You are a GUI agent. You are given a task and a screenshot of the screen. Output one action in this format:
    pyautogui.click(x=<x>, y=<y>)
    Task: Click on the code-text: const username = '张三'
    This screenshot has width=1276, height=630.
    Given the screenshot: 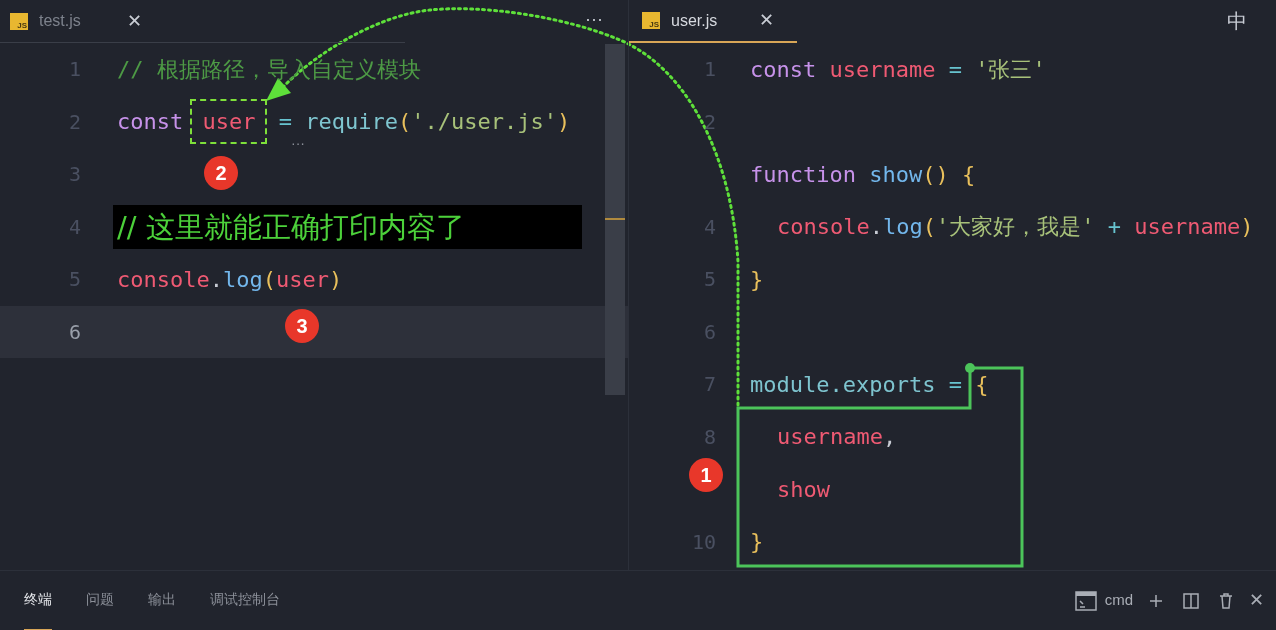 What is the action you would take?
    pyautogui.click(x=898, y=69)
    